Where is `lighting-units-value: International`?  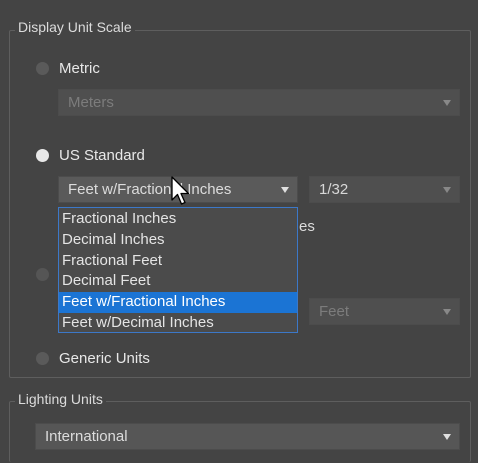
lighting-units-value: International is located at coordinates (86, 436).